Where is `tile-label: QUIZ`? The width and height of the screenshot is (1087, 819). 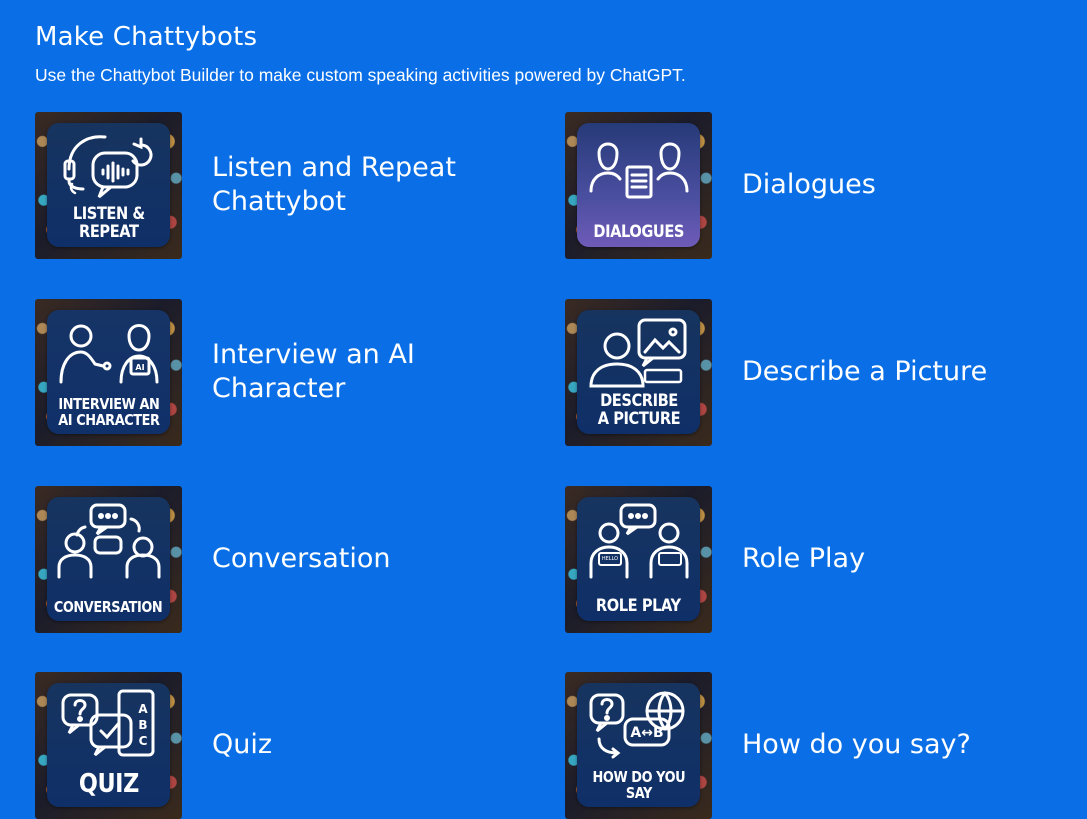 tile-label: QUIZ is located at coordinates (108, 783).